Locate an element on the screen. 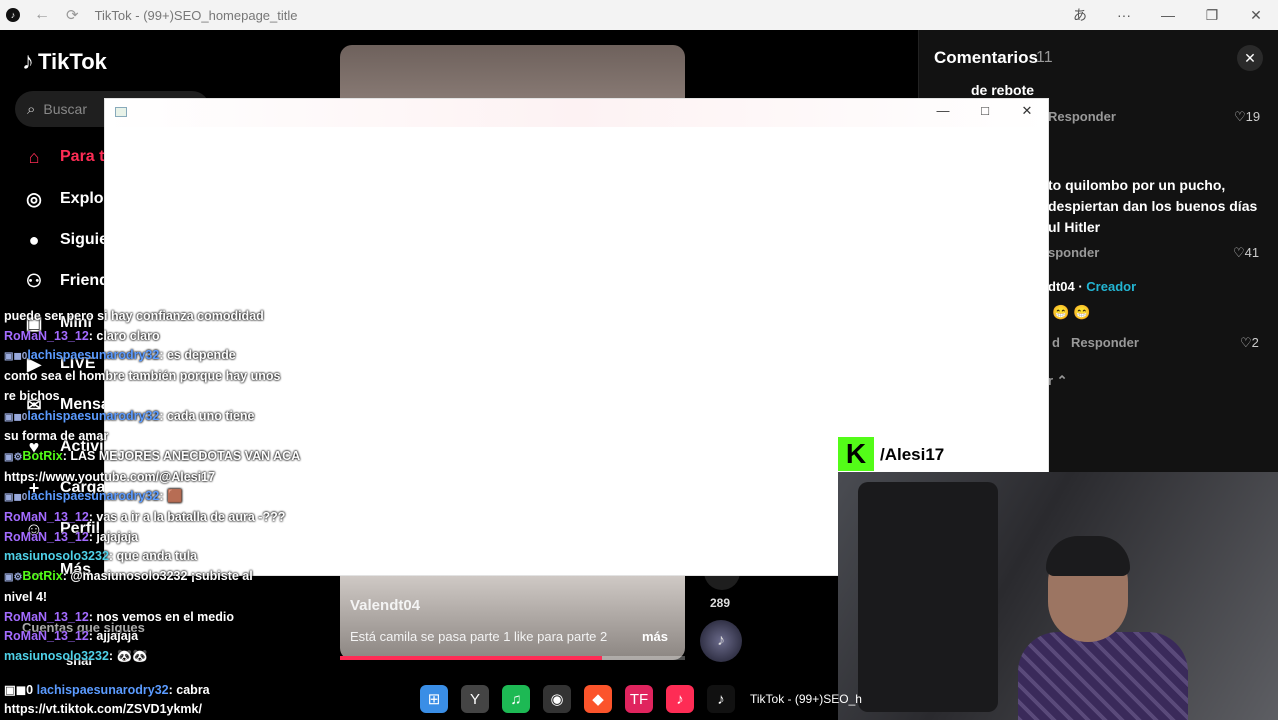  video-progress-bar is located at coordinates (512, 658).